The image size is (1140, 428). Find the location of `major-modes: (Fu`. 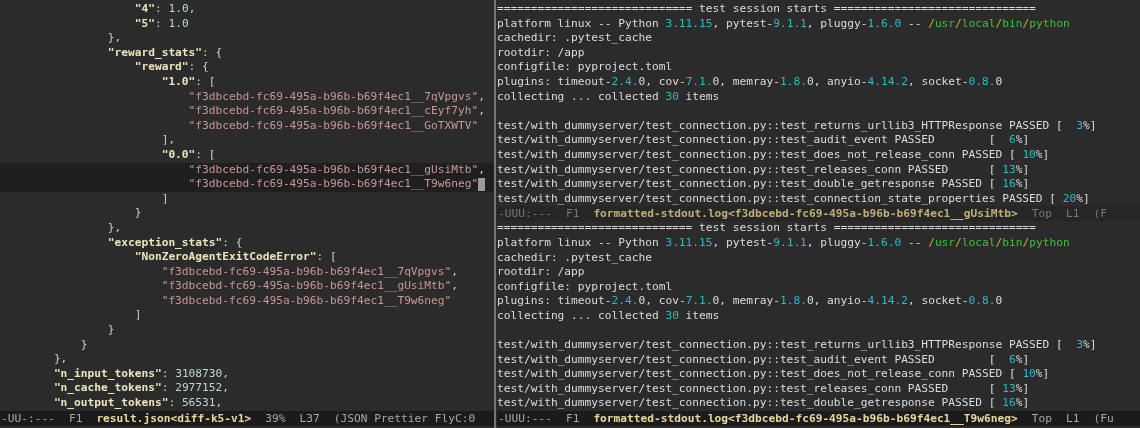

major-modes: (Fu is located at coordinates (1103, 419).